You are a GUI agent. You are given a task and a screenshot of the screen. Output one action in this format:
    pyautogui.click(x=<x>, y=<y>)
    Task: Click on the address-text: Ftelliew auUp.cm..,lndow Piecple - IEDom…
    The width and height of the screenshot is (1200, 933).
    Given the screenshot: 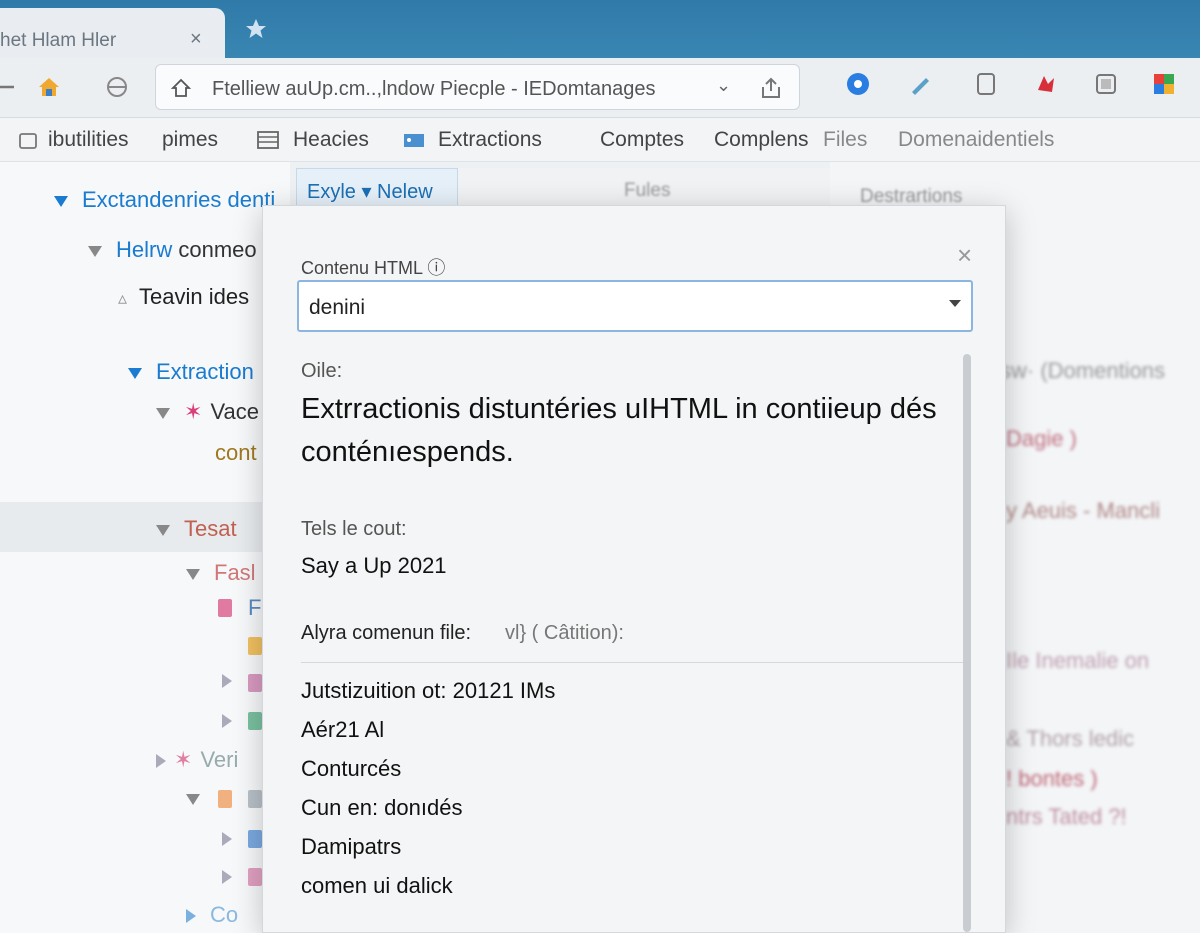 What is the action you would take?
    pyautogui.click(x=434, y=89)
    